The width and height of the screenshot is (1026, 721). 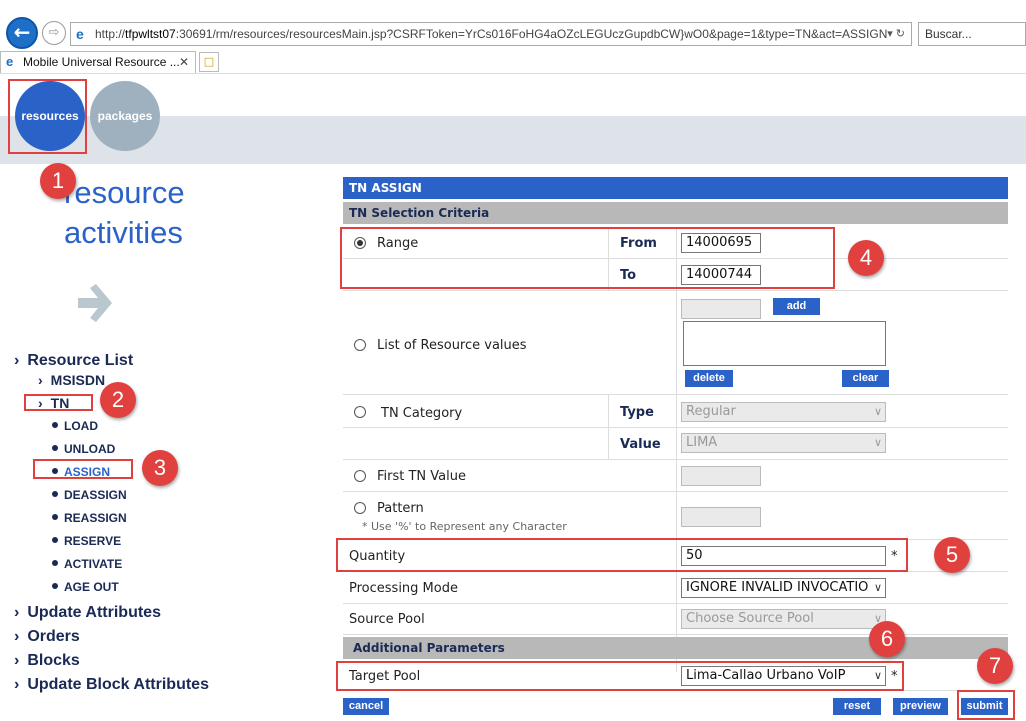 I want to click on nav-update-block-attributes: › Update Block Attributes, so click(x=111, y=685).